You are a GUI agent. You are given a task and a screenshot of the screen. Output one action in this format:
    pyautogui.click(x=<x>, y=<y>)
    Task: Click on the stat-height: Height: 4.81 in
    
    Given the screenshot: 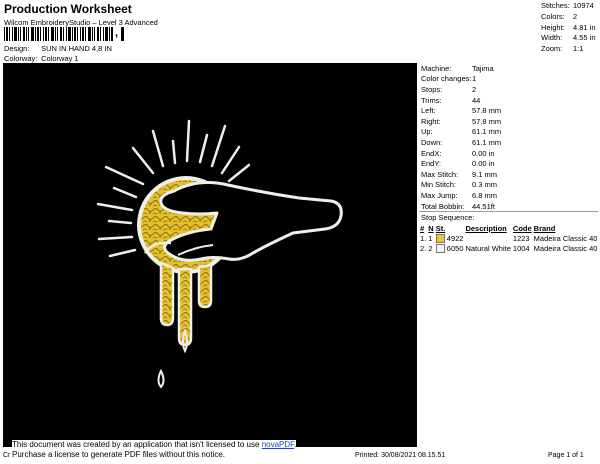 What is the action you would take?
    pyautogui.click(x=568, y=27)
    